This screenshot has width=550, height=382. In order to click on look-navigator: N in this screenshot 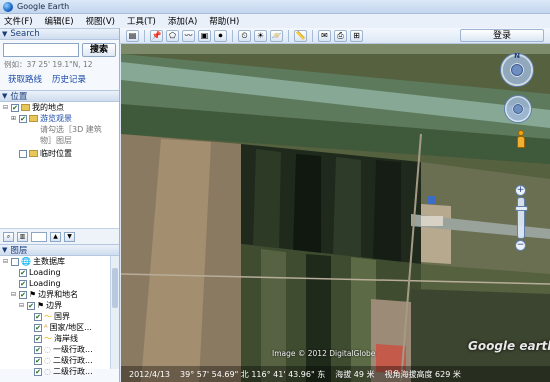, I will do `click(517, 69)`.